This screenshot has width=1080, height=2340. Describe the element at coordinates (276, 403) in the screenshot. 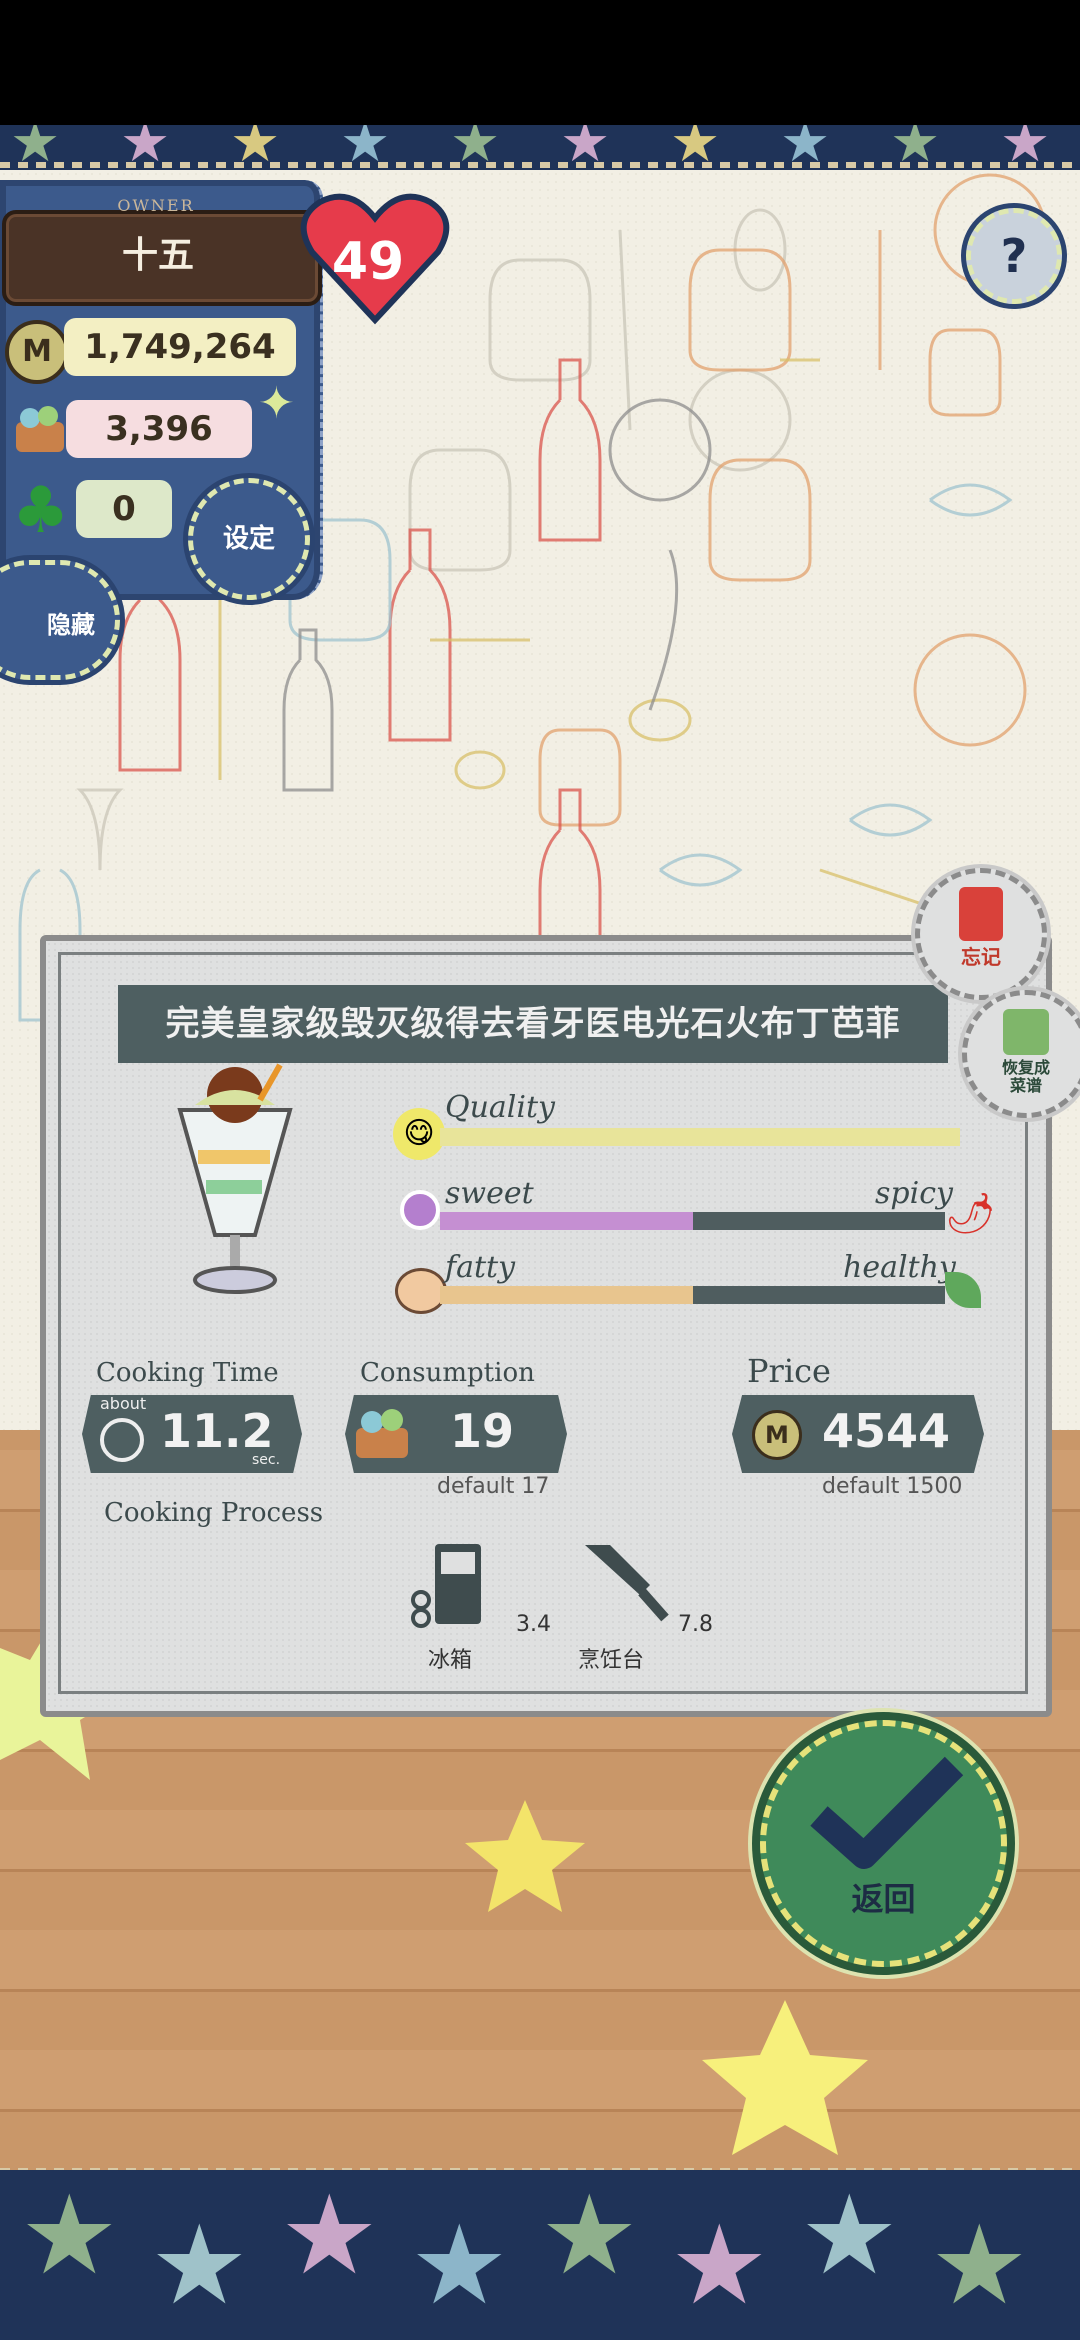

I see `sparkle-icon: ✦` at that location.